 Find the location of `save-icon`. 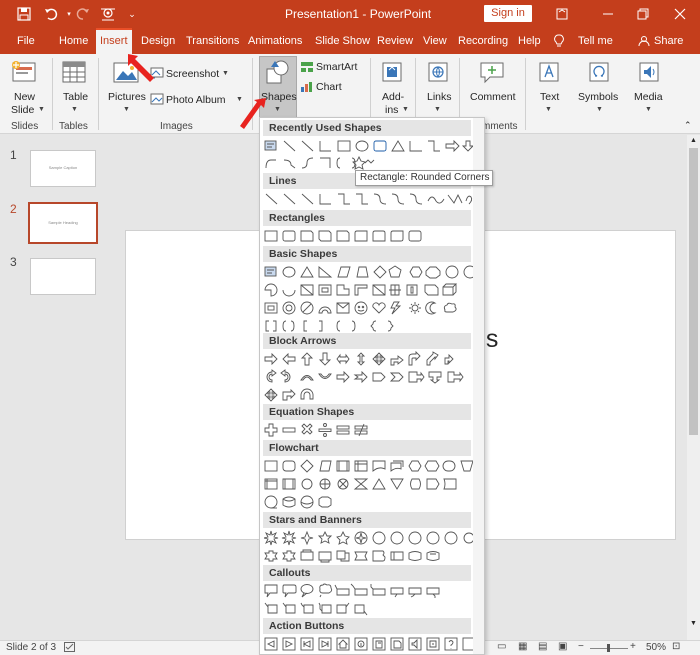

save-icon is located at coordinates (24, 14).